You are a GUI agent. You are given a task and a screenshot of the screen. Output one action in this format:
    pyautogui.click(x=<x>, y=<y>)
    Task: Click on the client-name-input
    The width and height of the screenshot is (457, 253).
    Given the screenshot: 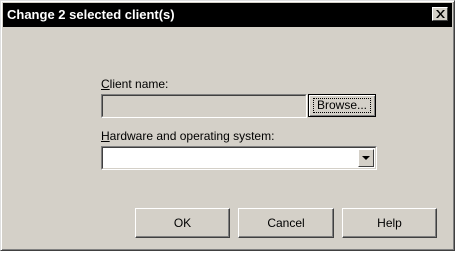 What is the action you would take?
    pyautogui.click(x=205, y=106)
    